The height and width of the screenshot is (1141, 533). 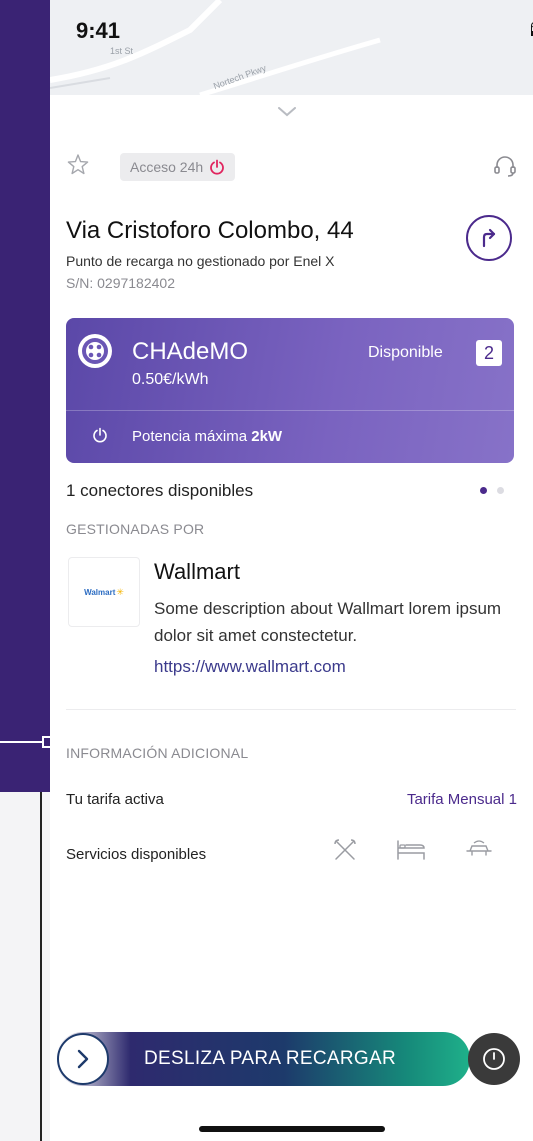 I want to click on station-address-title: Via Cristoforo Colombo, 44, so click(x=210, y=230).